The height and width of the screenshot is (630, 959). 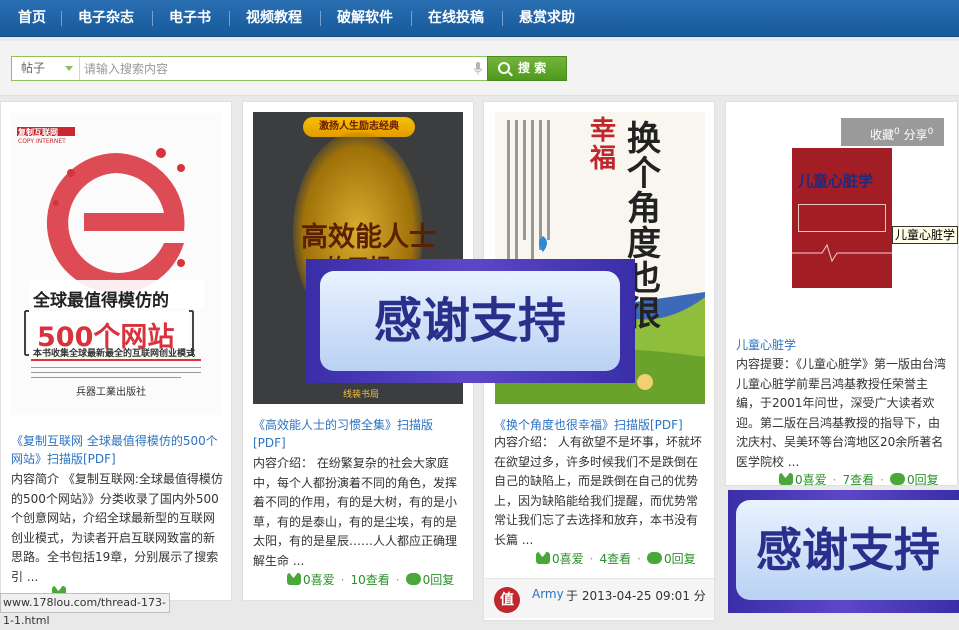 What do you see at coordinates (599, 425) in the screenshot?
I see `book-title-link: 《换个角度也很幸福》扫描版[PDF]` at bounding box center [599, 425].